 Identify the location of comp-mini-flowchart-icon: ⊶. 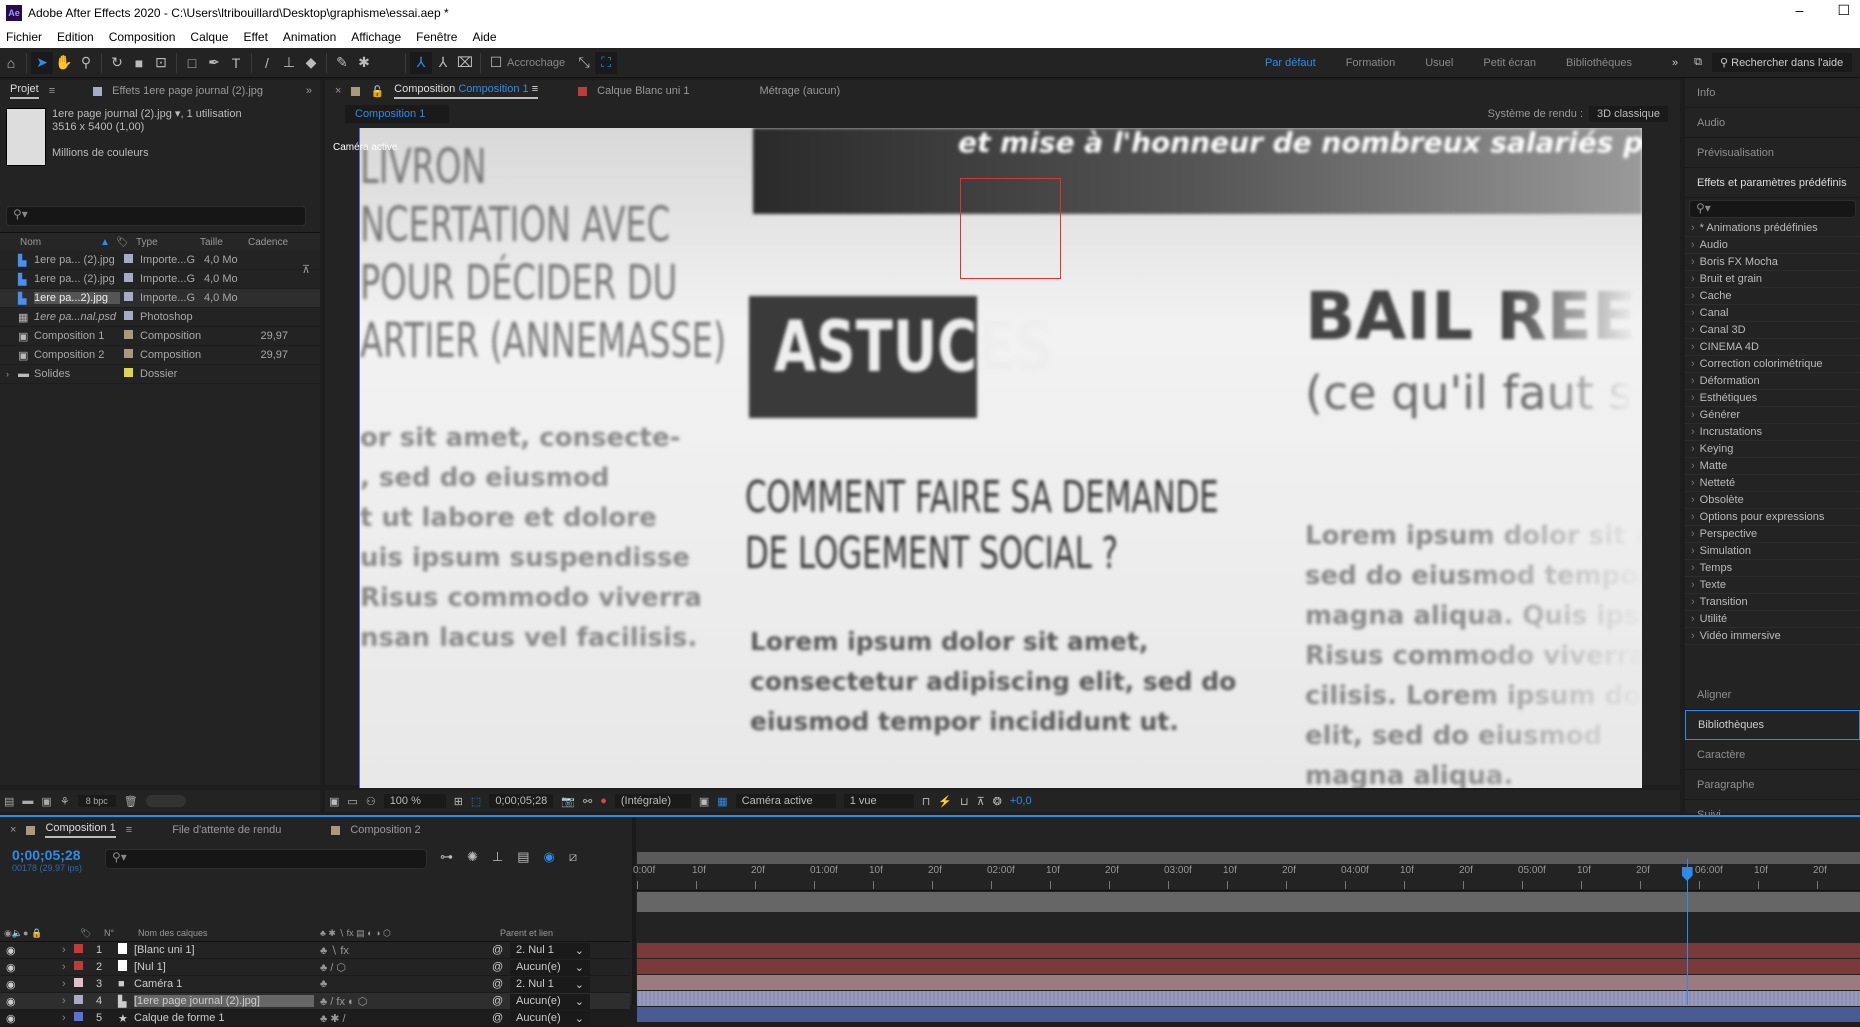
(446, 857).